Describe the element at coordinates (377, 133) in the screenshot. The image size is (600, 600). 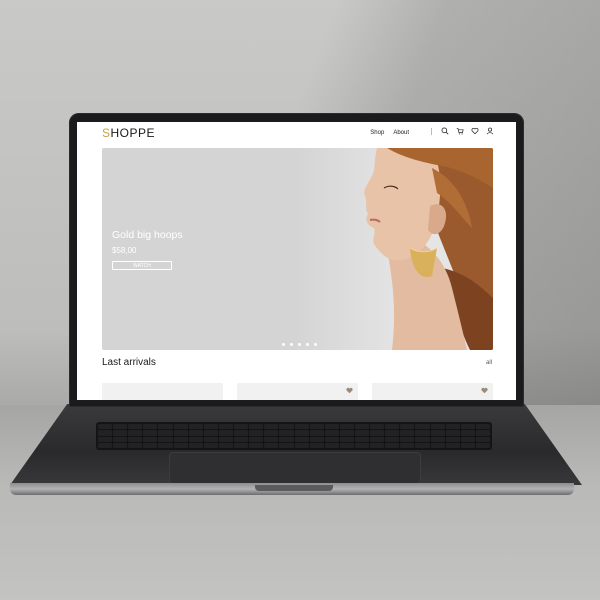
I see `nav-shop: Shop` at that location.